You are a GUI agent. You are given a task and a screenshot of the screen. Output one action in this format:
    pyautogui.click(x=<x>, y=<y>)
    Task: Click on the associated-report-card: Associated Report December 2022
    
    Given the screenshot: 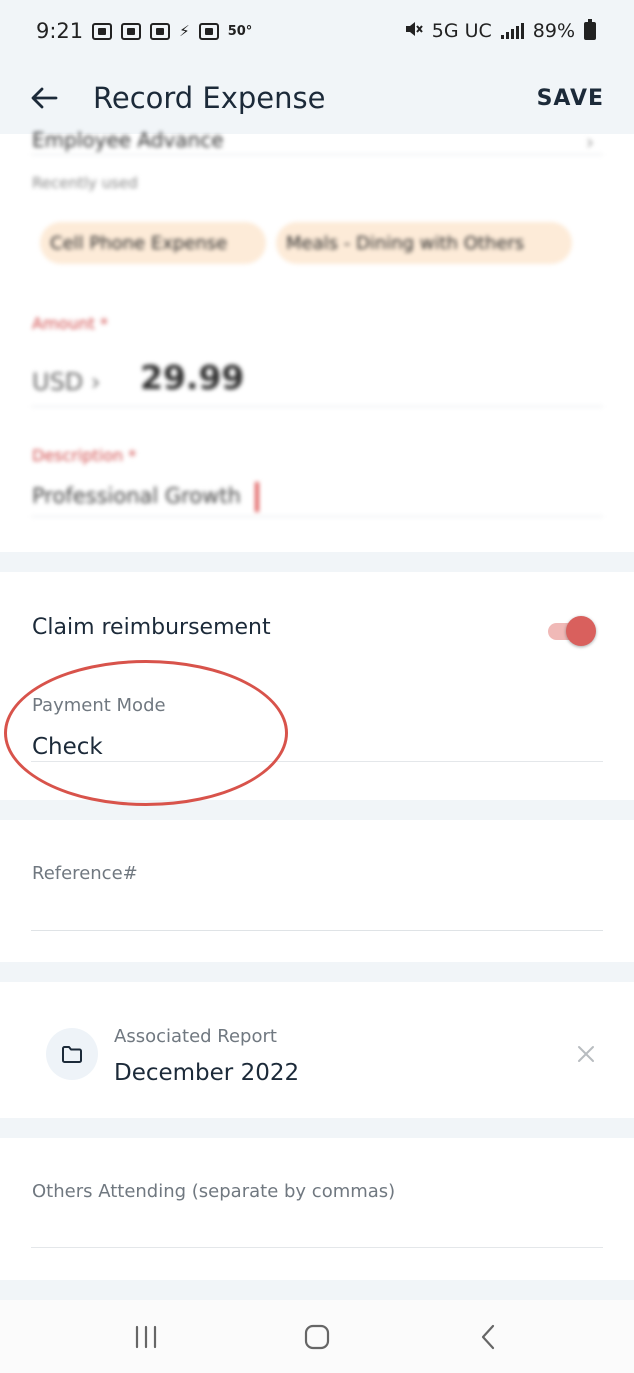 What is the action you would take?
    pyautogui.click(x=317, y=1050)
    